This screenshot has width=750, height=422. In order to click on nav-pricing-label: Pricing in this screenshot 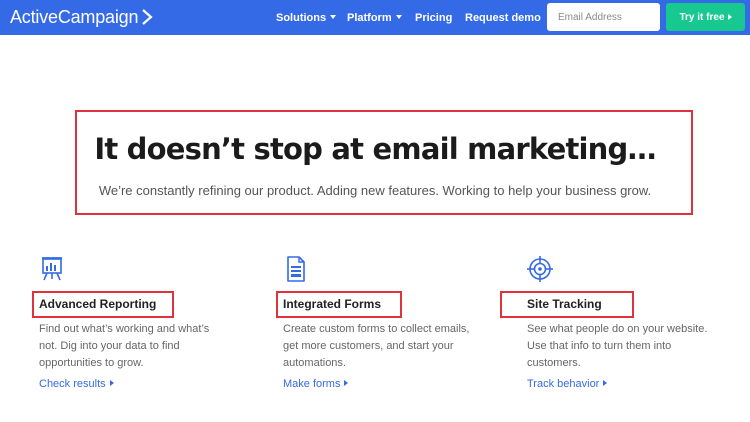, I will do `click(434, 17)`.